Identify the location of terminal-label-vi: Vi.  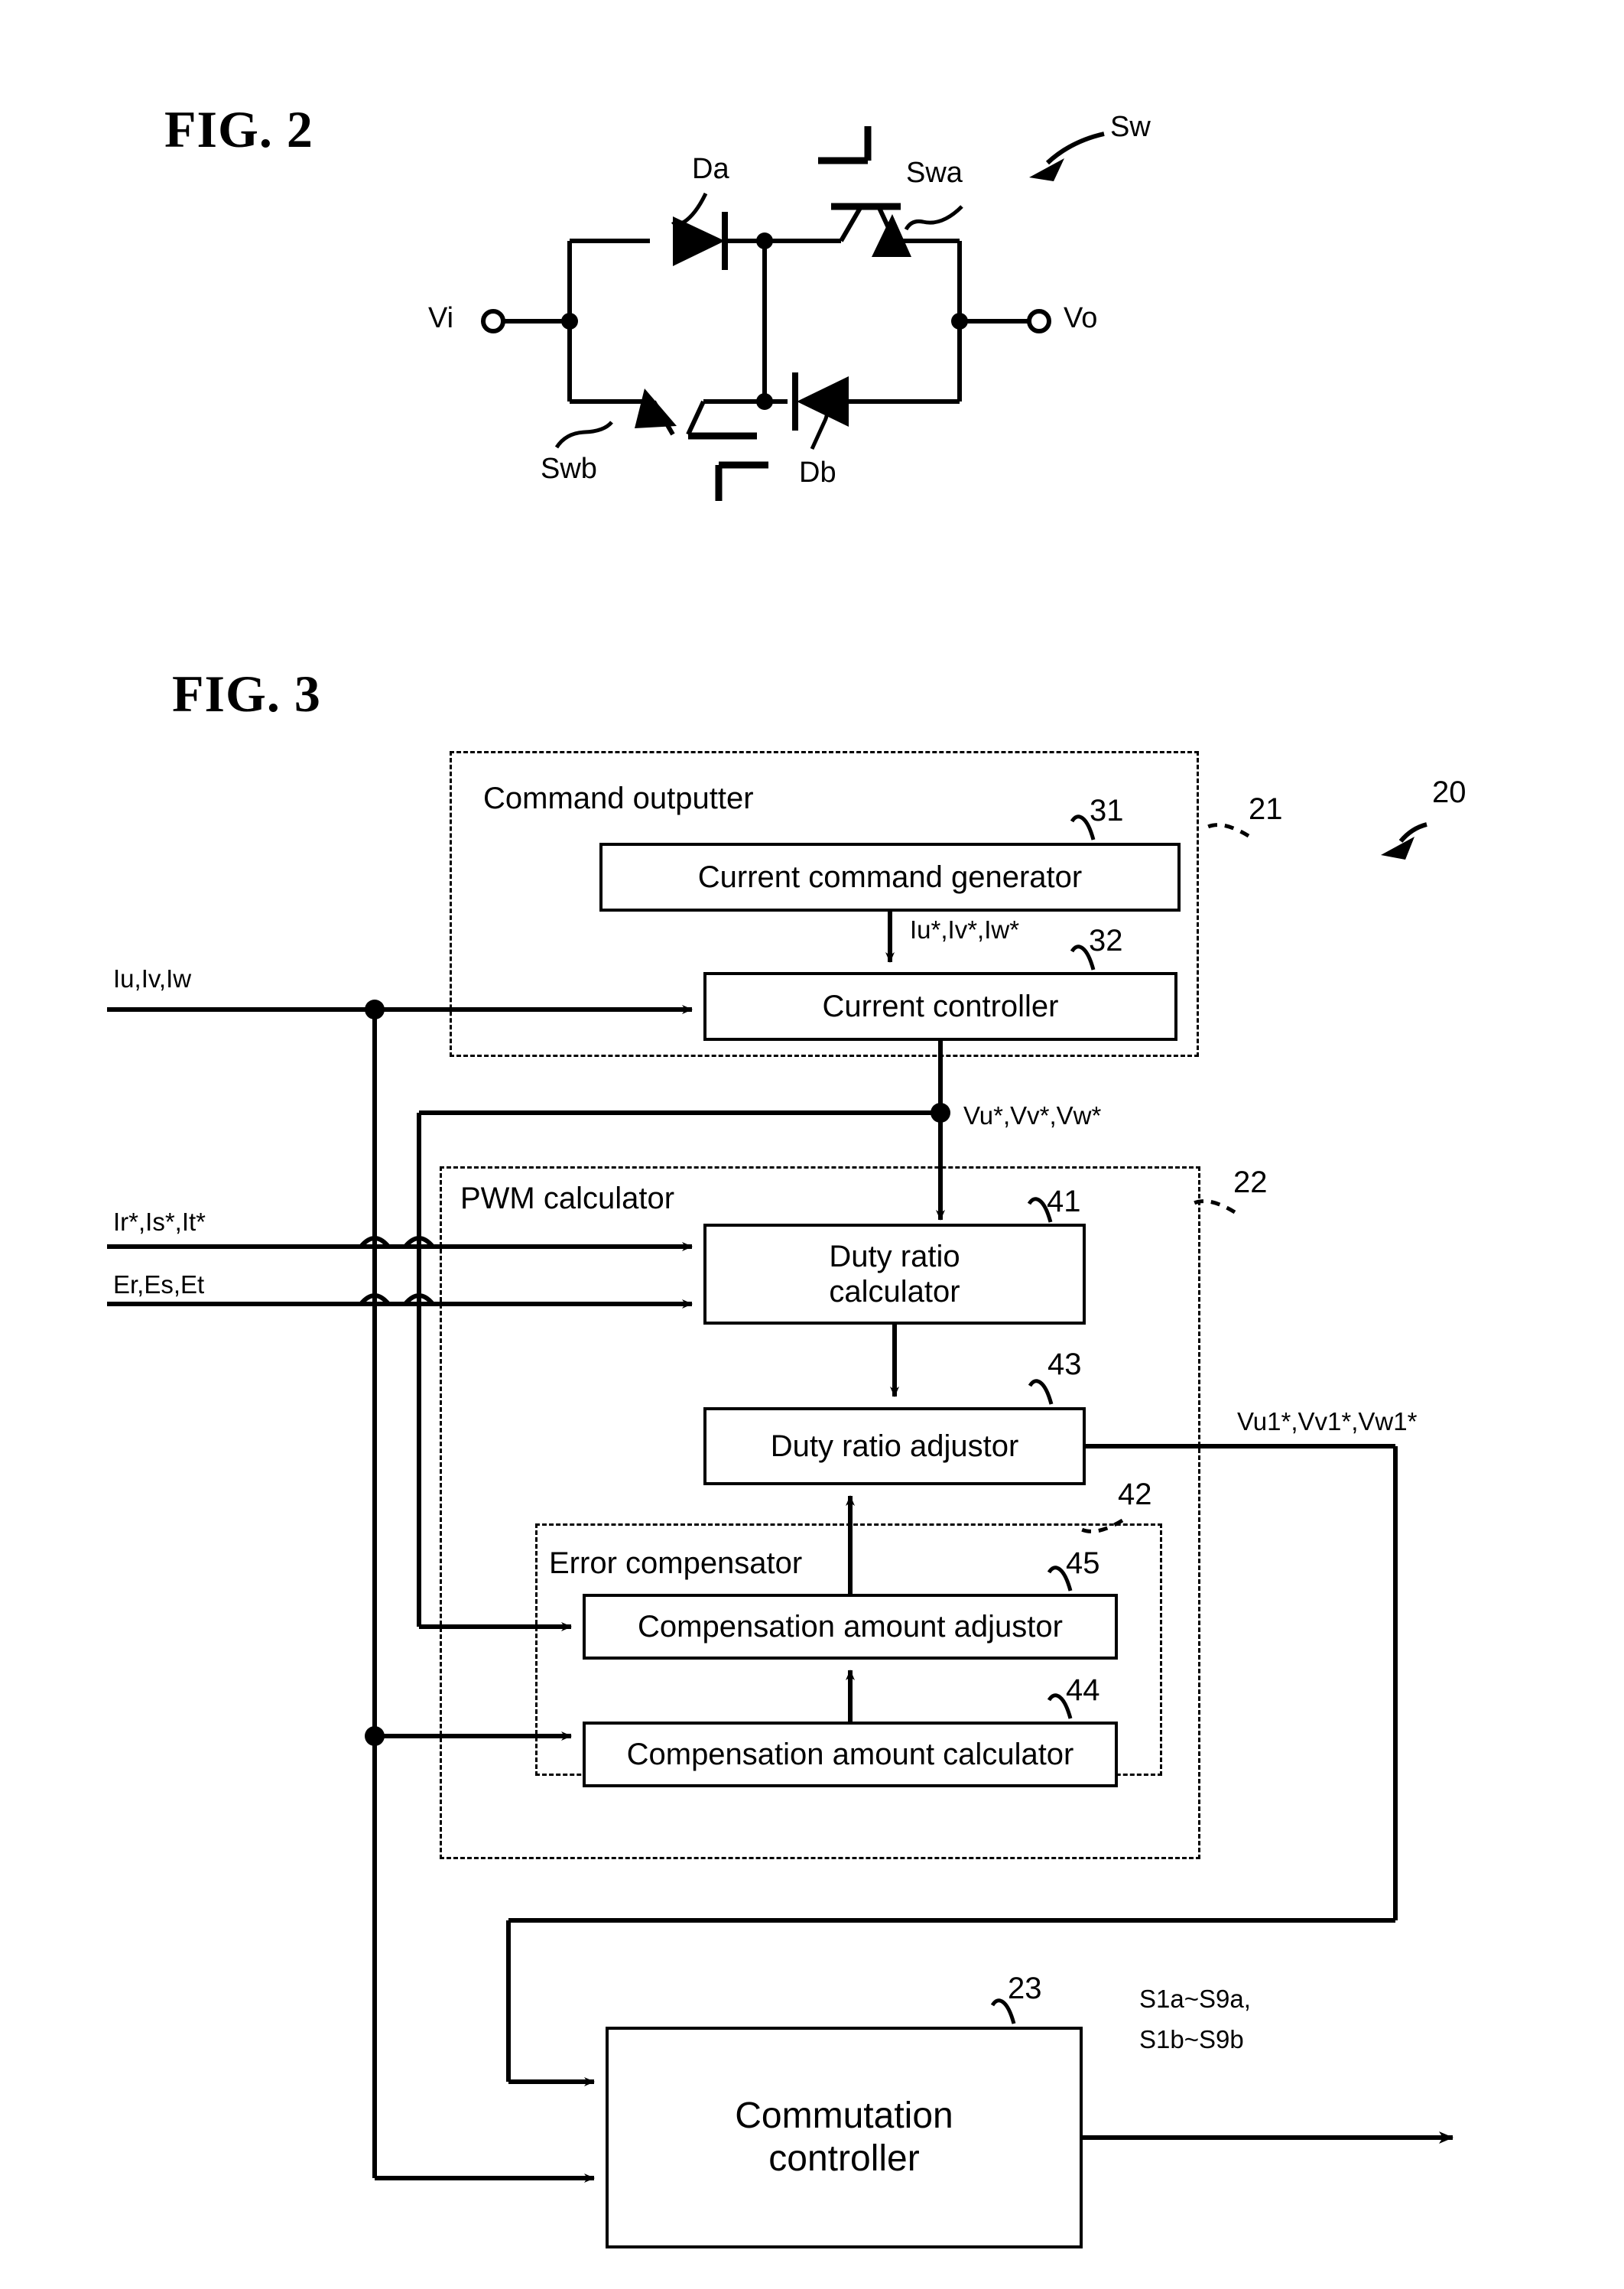
(441, 318).